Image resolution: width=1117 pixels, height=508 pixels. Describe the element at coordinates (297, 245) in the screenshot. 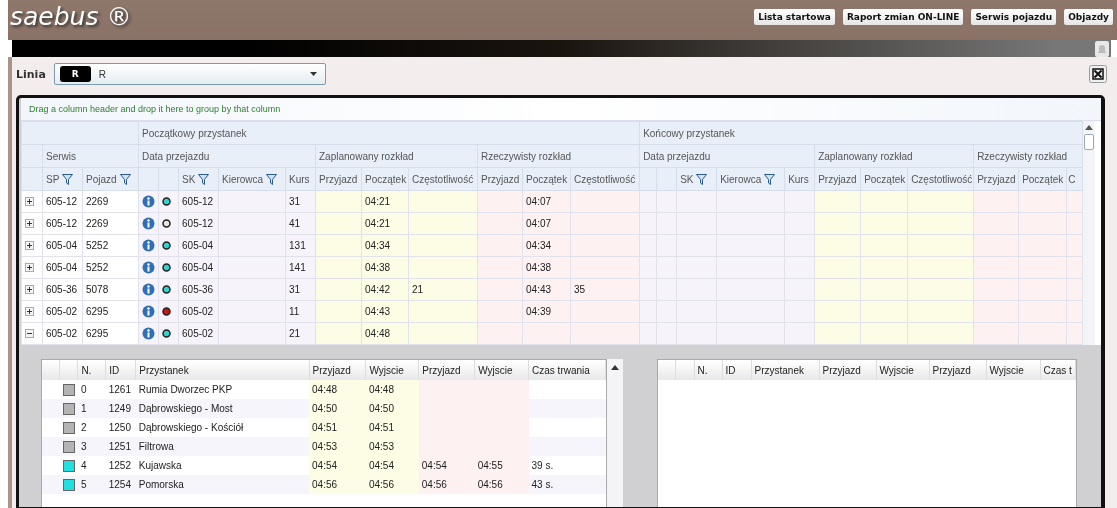

I see `table-cell: 131` at that location.